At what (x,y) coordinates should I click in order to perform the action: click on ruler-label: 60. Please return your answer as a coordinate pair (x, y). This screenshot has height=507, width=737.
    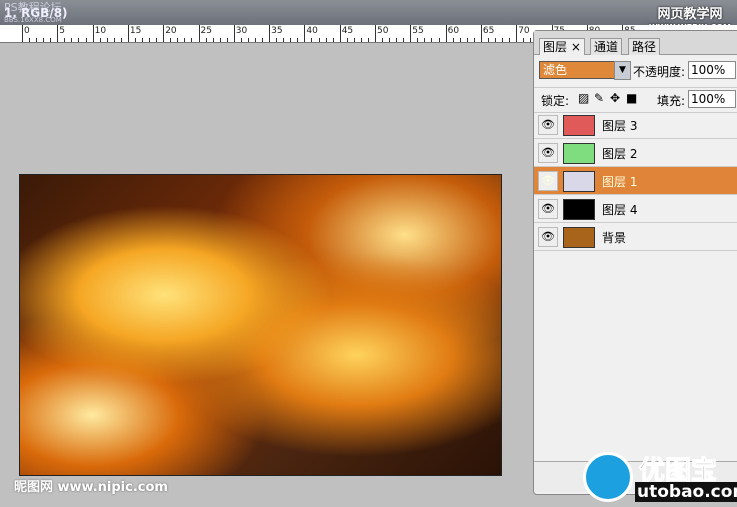
    Looking at the image, I should click on (453, 31).